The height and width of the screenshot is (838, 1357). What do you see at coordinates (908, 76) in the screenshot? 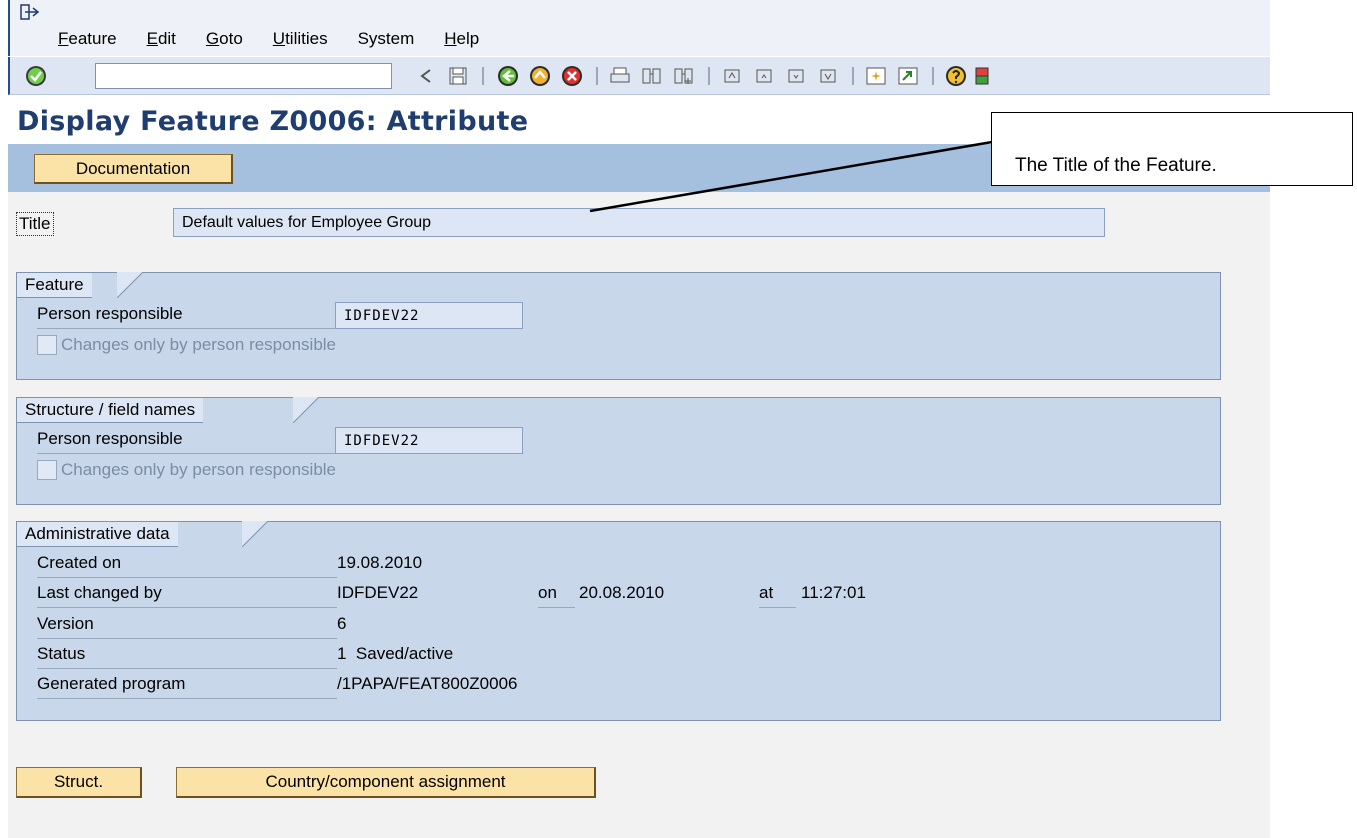
I see `shortcut-icon` at bounding box center [908, 76].